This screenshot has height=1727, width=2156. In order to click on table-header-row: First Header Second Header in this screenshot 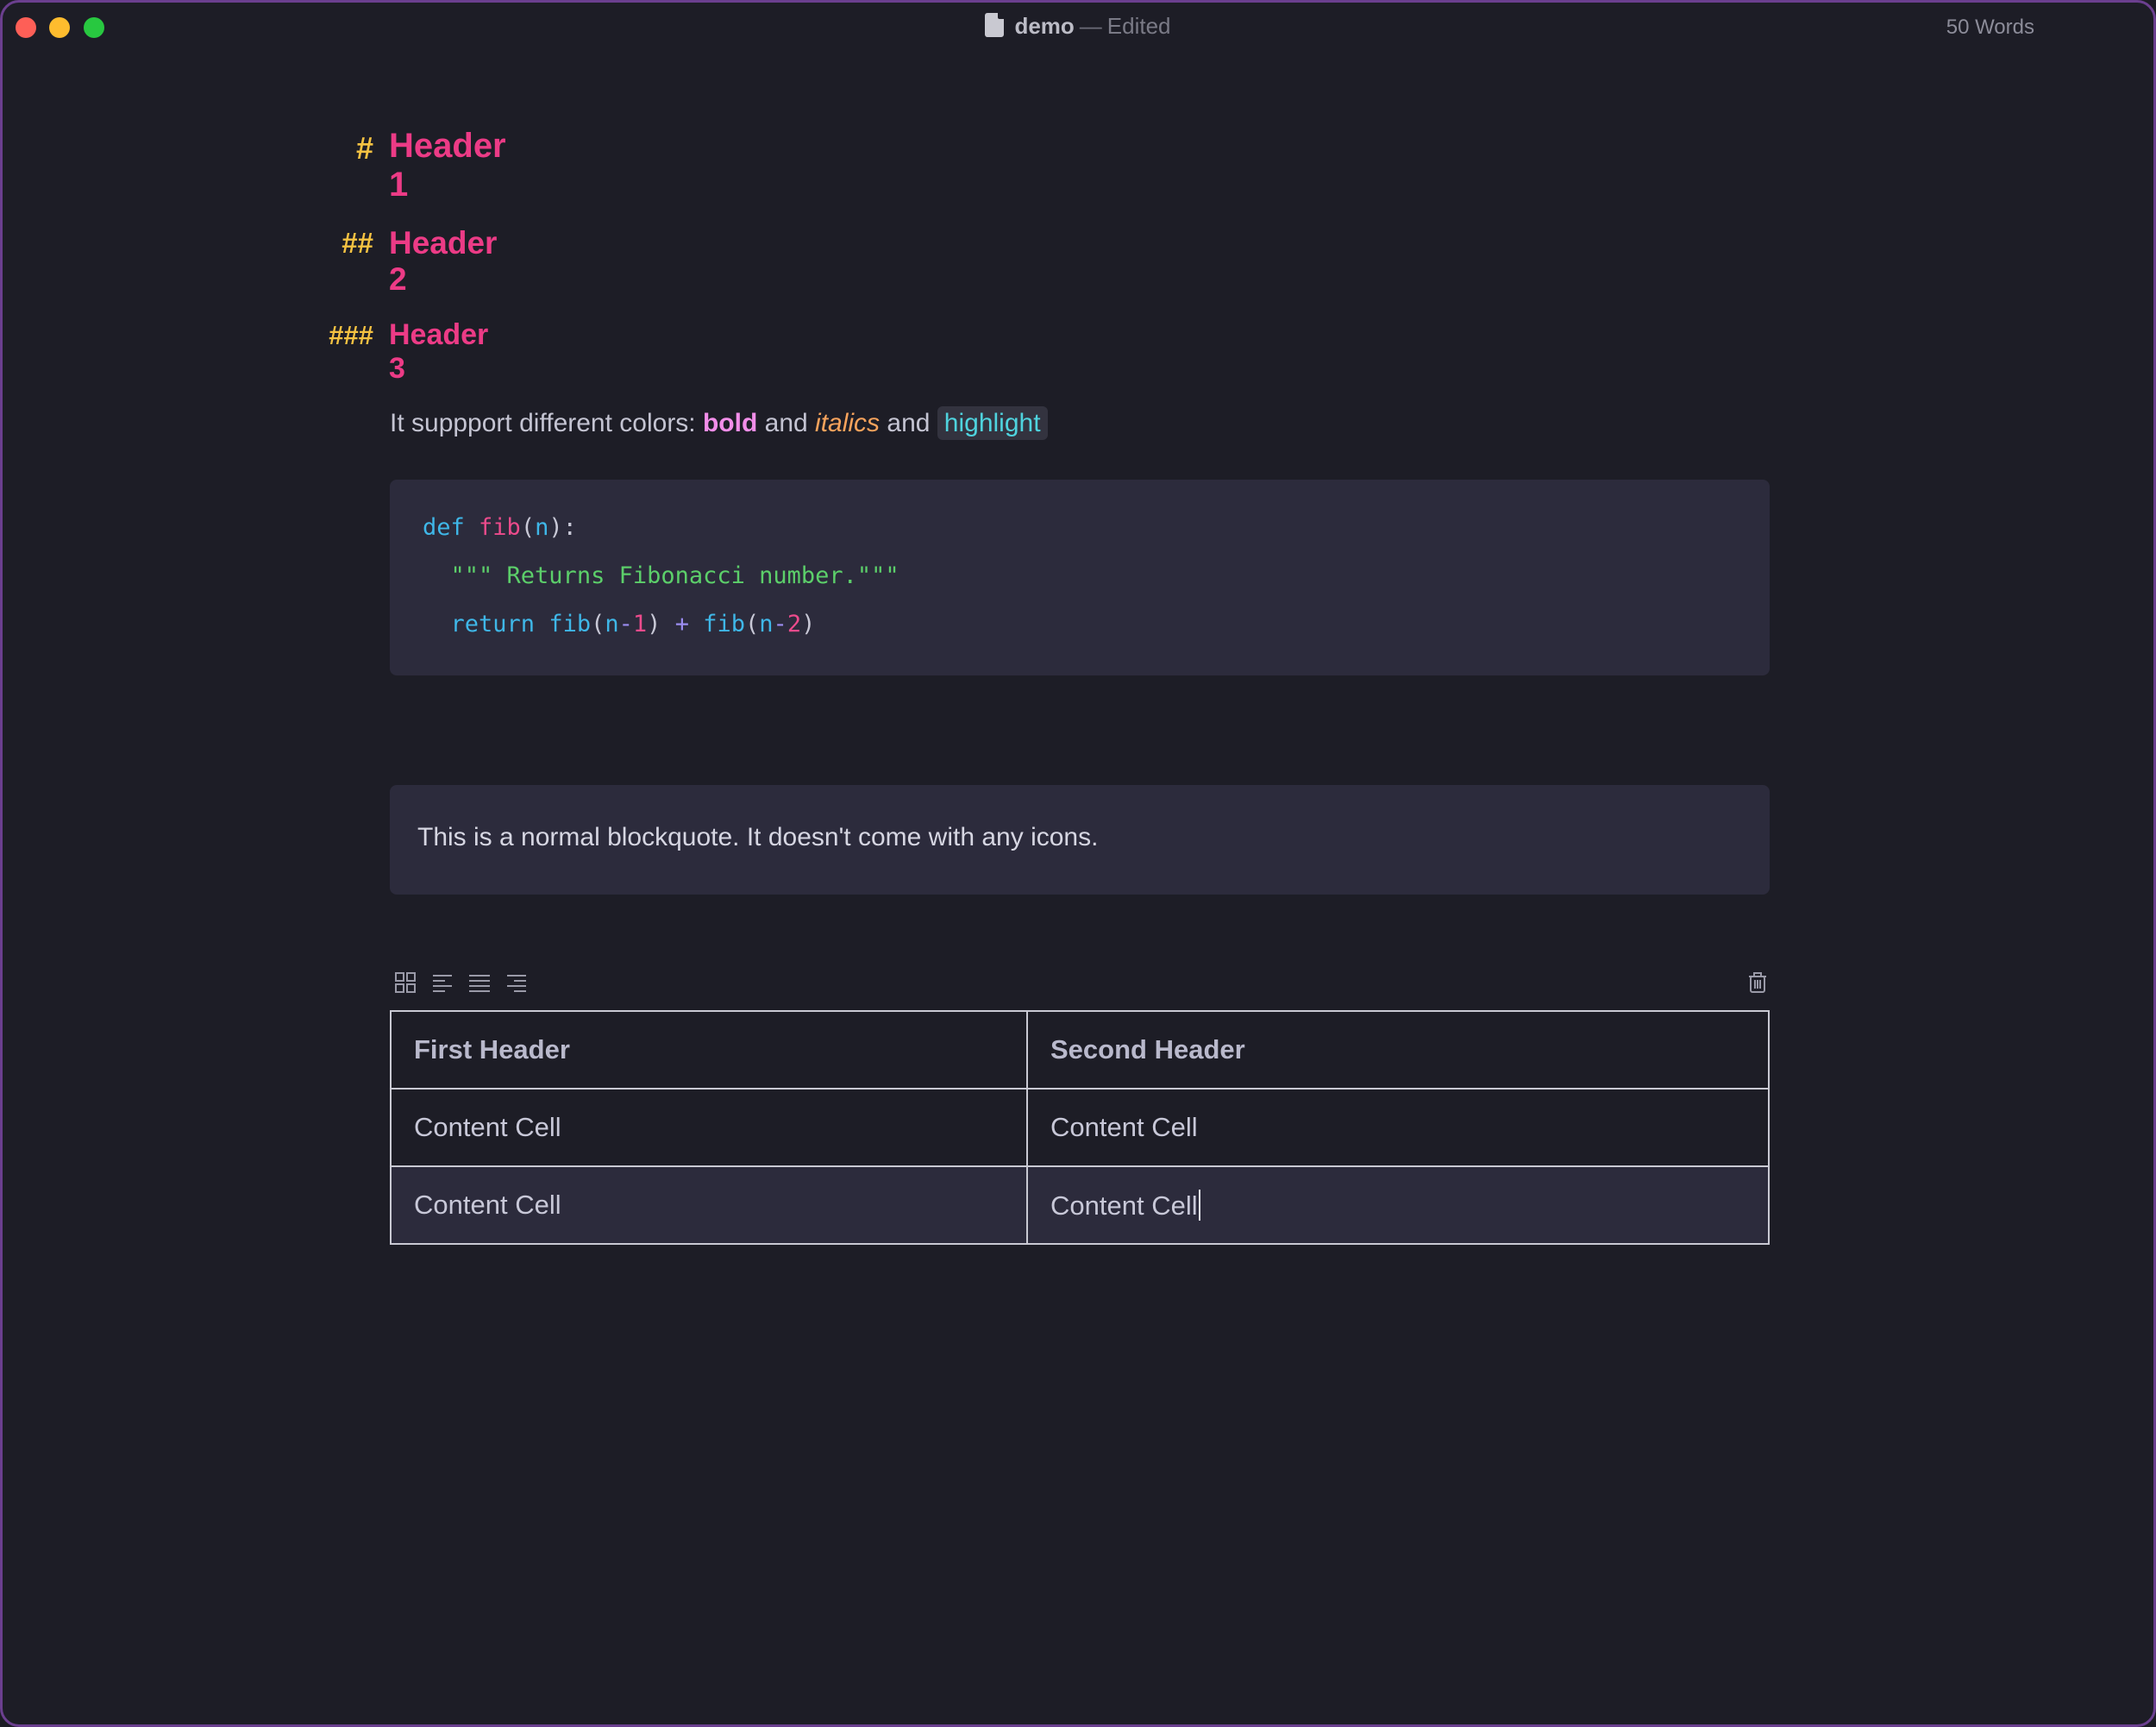, I will do `click(1080, 1050)`.